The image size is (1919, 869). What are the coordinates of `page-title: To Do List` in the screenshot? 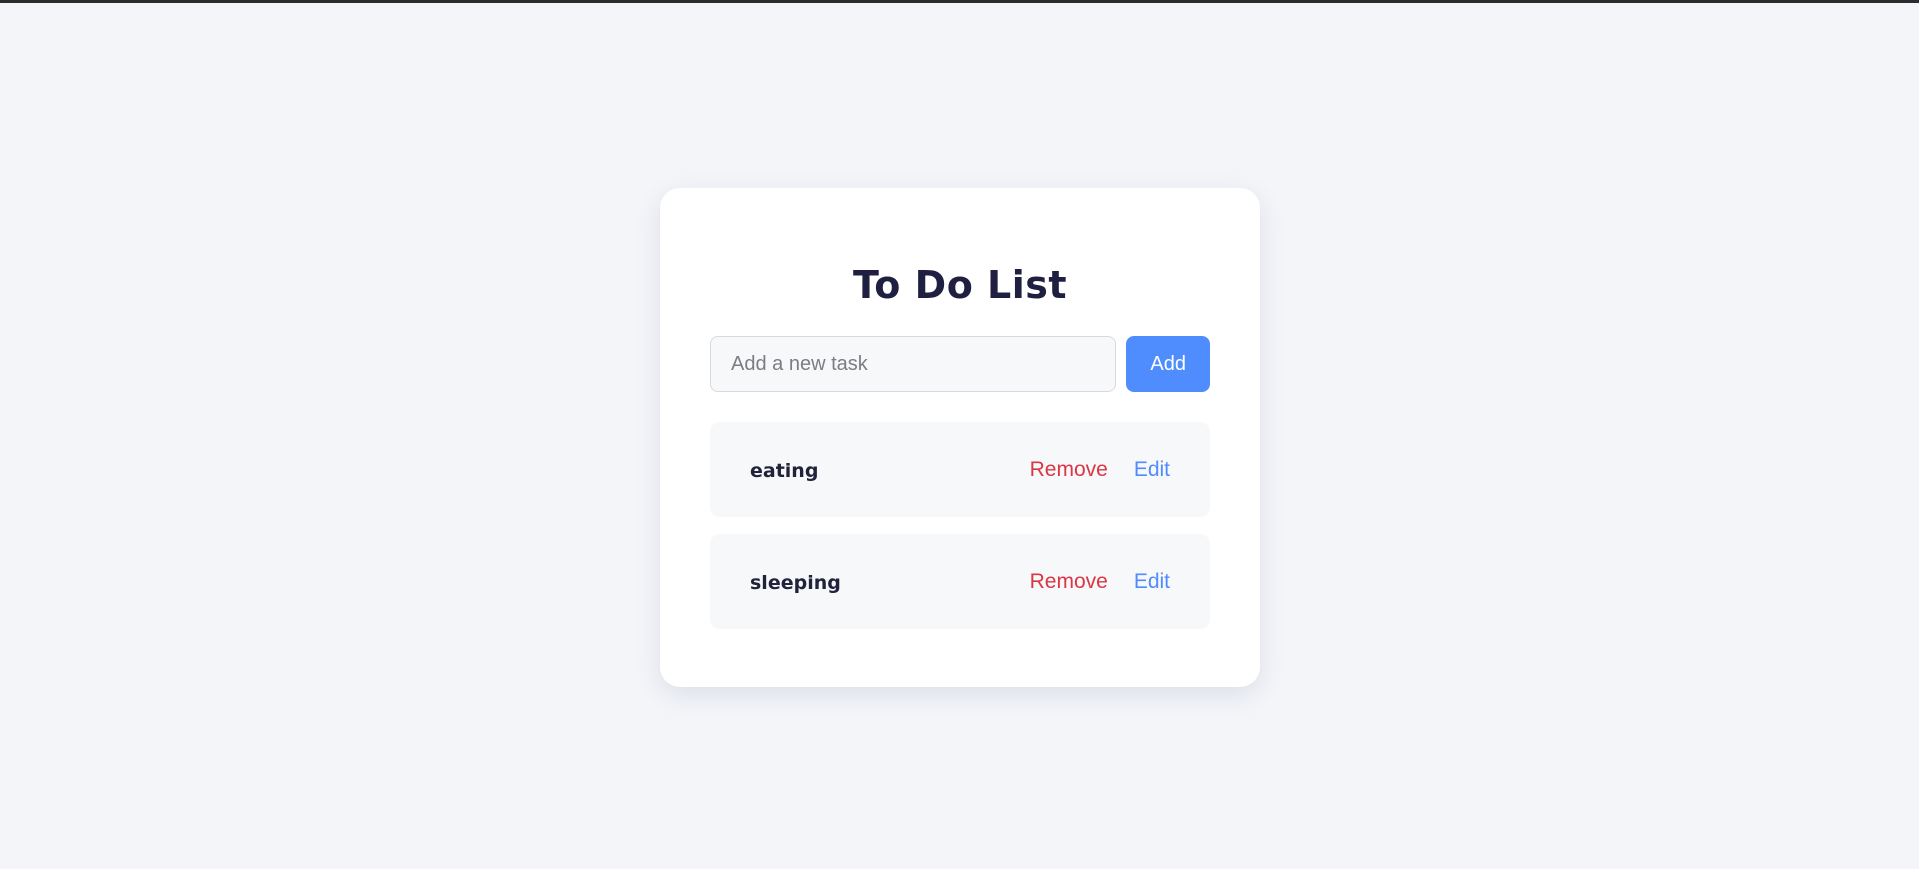 It's located at (960, 285).